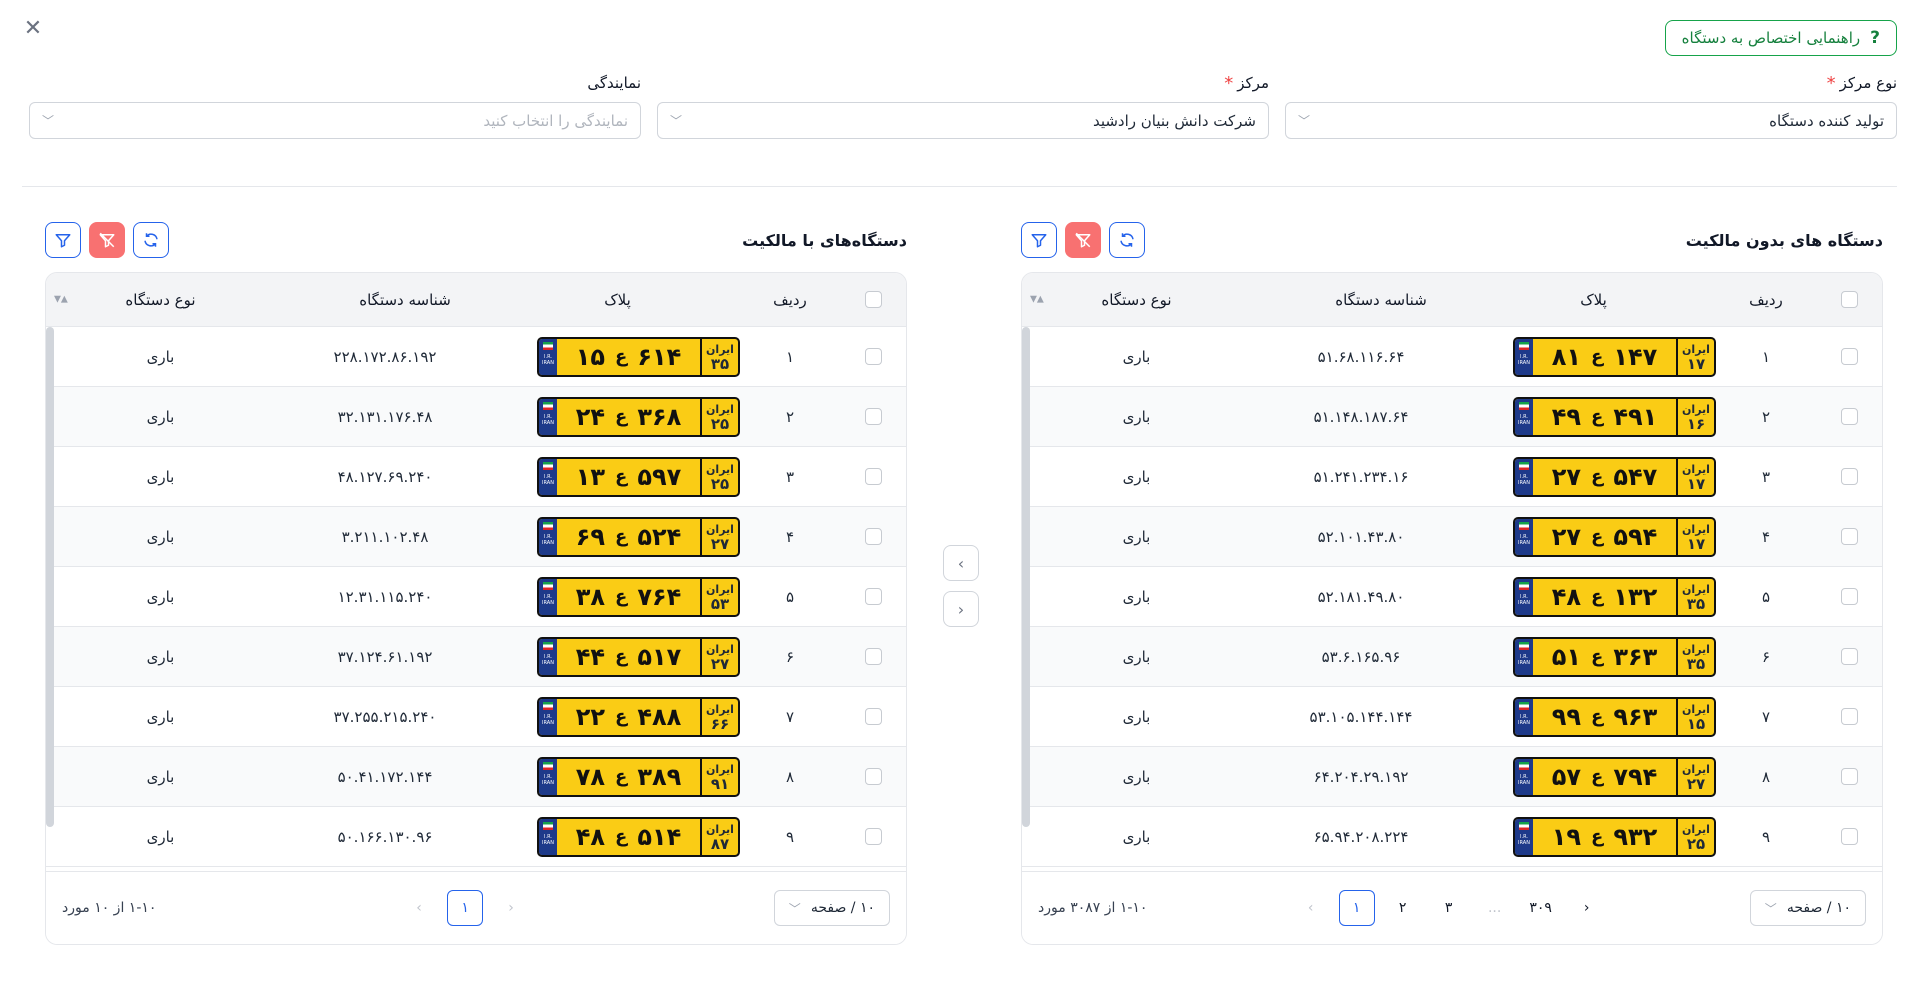  Describe the element at coordinates (335, 120) in the screenshot. I see `agency-select: نمایندگی را انتخاب کنید ﹀` at that location.